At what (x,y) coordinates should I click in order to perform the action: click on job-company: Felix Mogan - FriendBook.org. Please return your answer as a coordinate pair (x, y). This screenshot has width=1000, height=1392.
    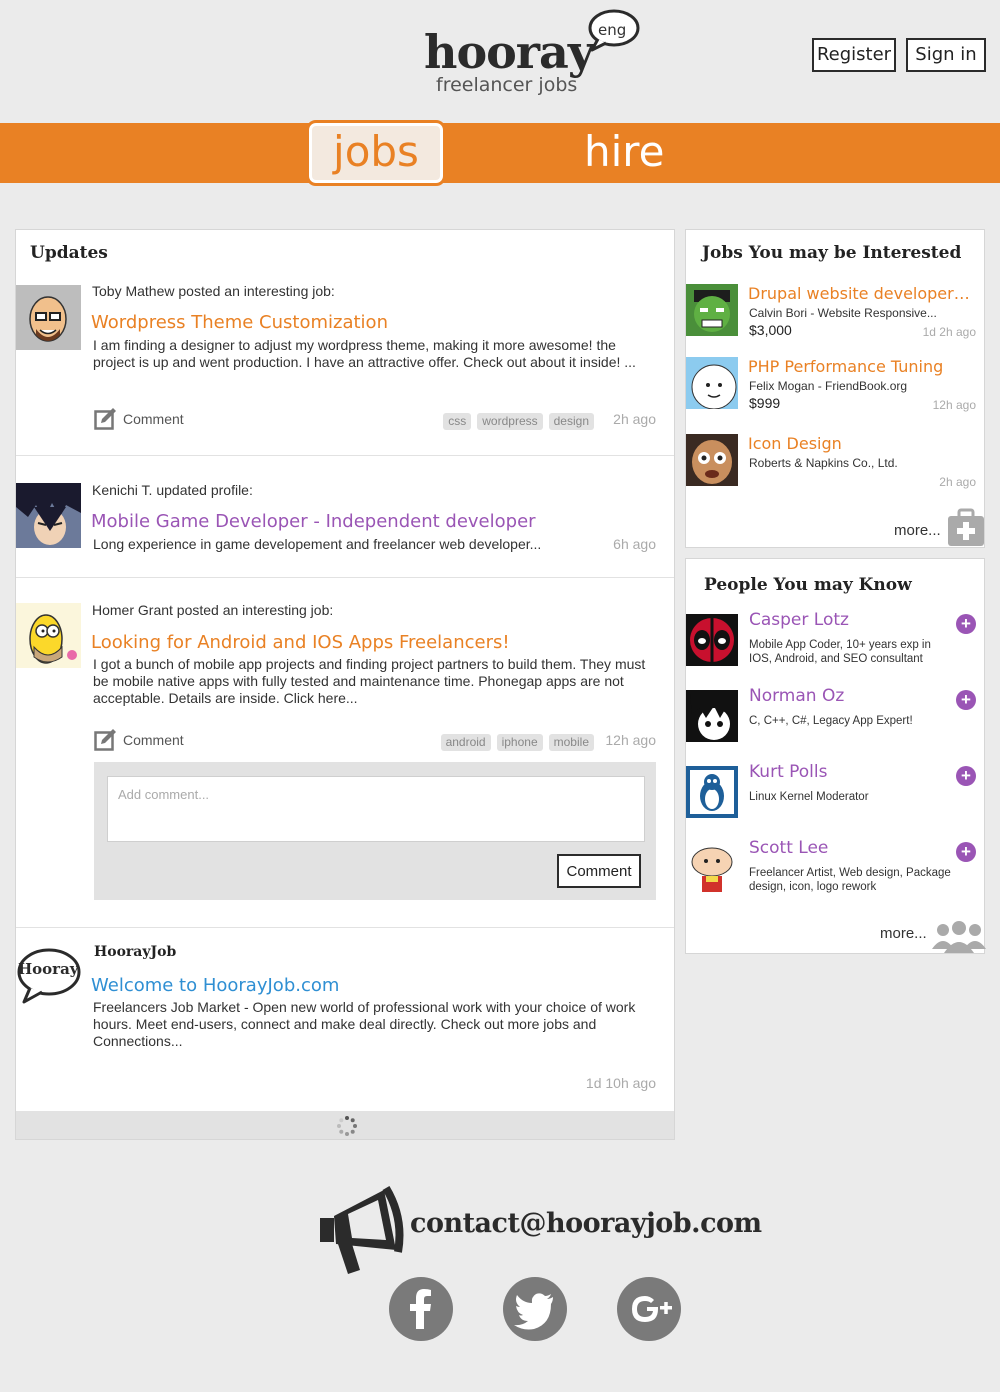
    Looking at the image, I should click on (828, 386).